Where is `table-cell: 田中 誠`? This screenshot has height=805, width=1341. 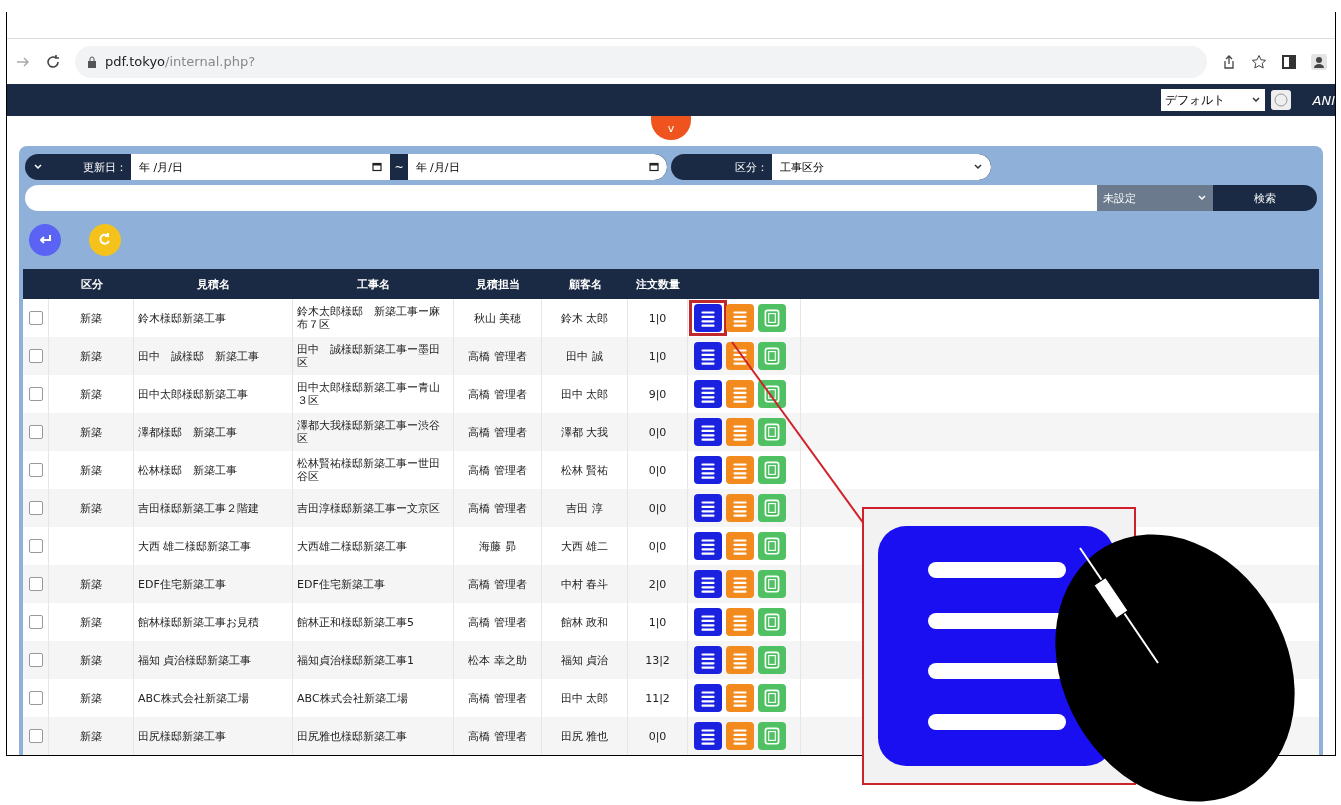
table-cell: 田中 誠 is located at coordinates (584, 356).